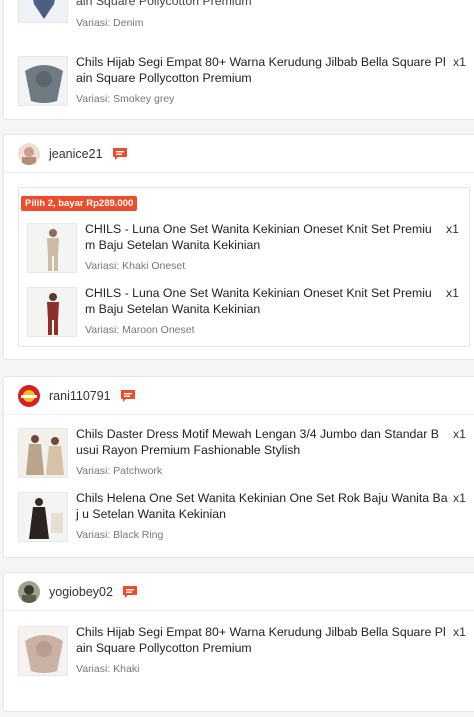 This screenshot has width=474, height=717. I want to click on product-variant: Variasi: Patchwork, so click(119, 471).